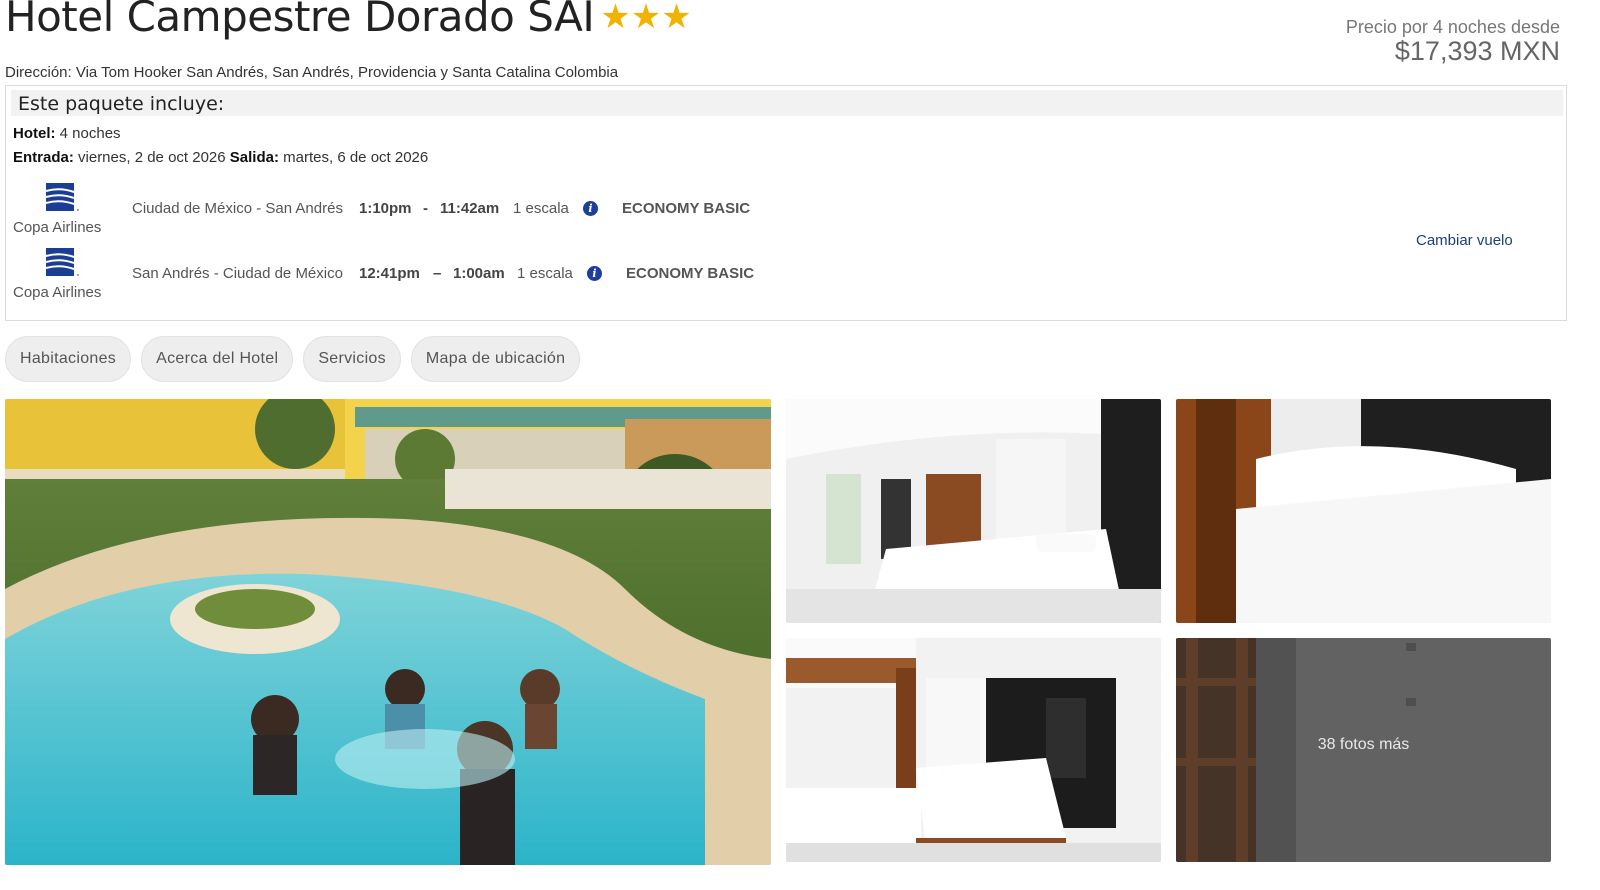  I want to click on package-hotel-nights: Hotel: 4 noches, so click(67, 133).